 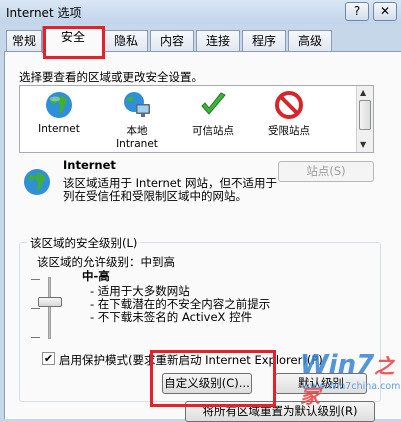 I want to click on checkbox-checked-icon: ✔, so click(x=48, y=358).